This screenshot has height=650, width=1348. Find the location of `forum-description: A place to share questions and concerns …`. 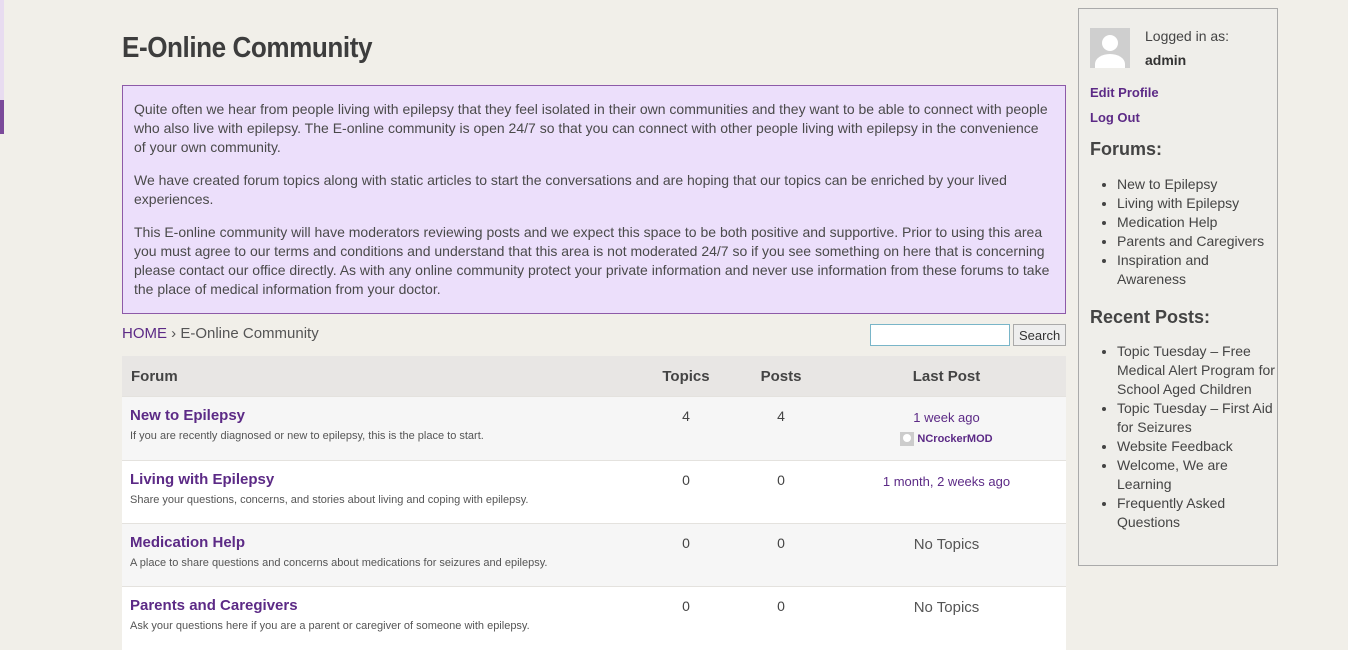

forum-description: A place to share questions and concerns … is located at coordinates (339, 563).